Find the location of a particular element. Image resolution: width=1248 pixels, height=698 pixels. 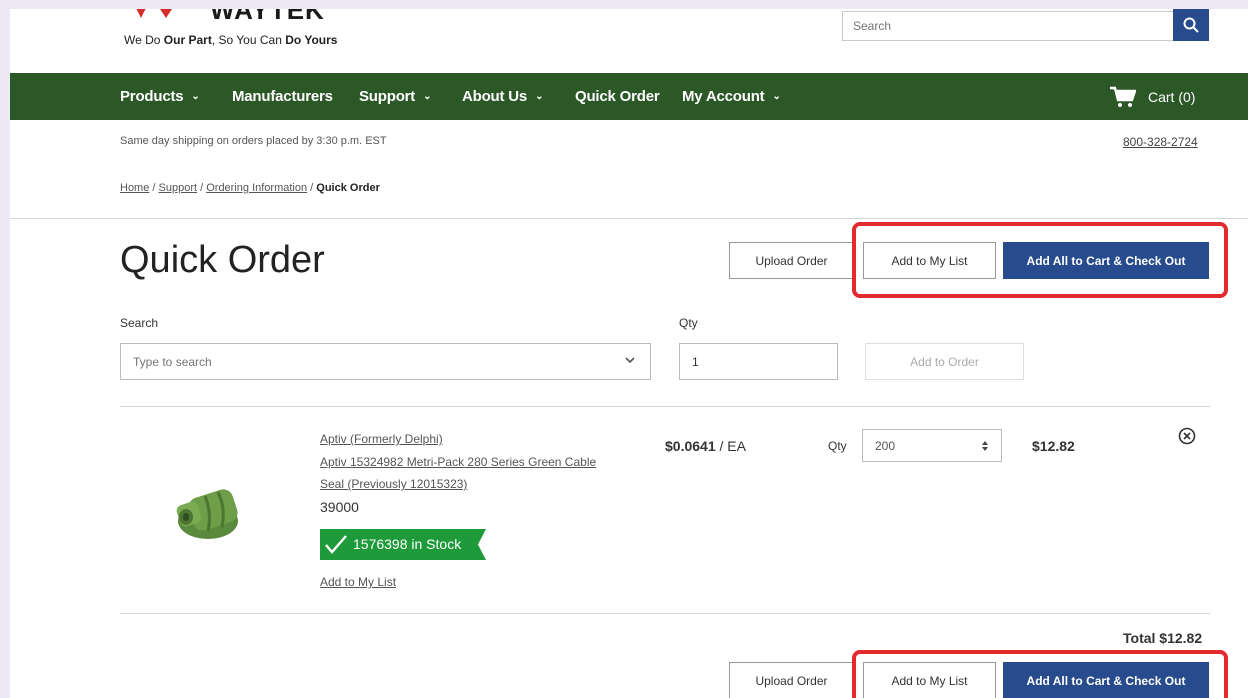

add-all-checkout-button: Add All to Cart & Check Out is located at coordinates (1106, 260).